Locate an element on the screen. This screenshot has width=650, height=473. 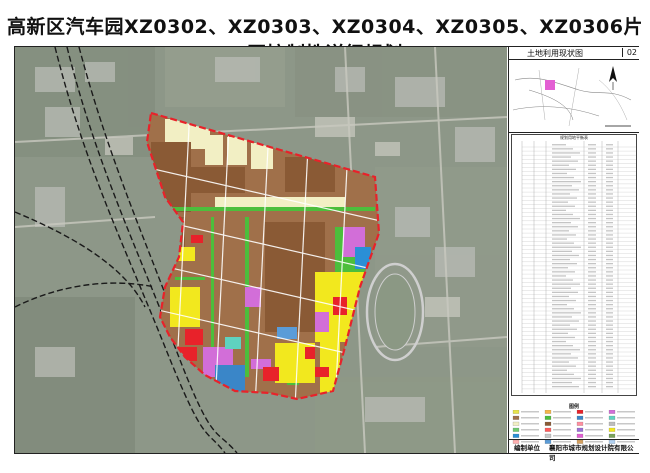
sheet-title-bar: 土地利用现状图 02 is located at coordinates (574, 53).